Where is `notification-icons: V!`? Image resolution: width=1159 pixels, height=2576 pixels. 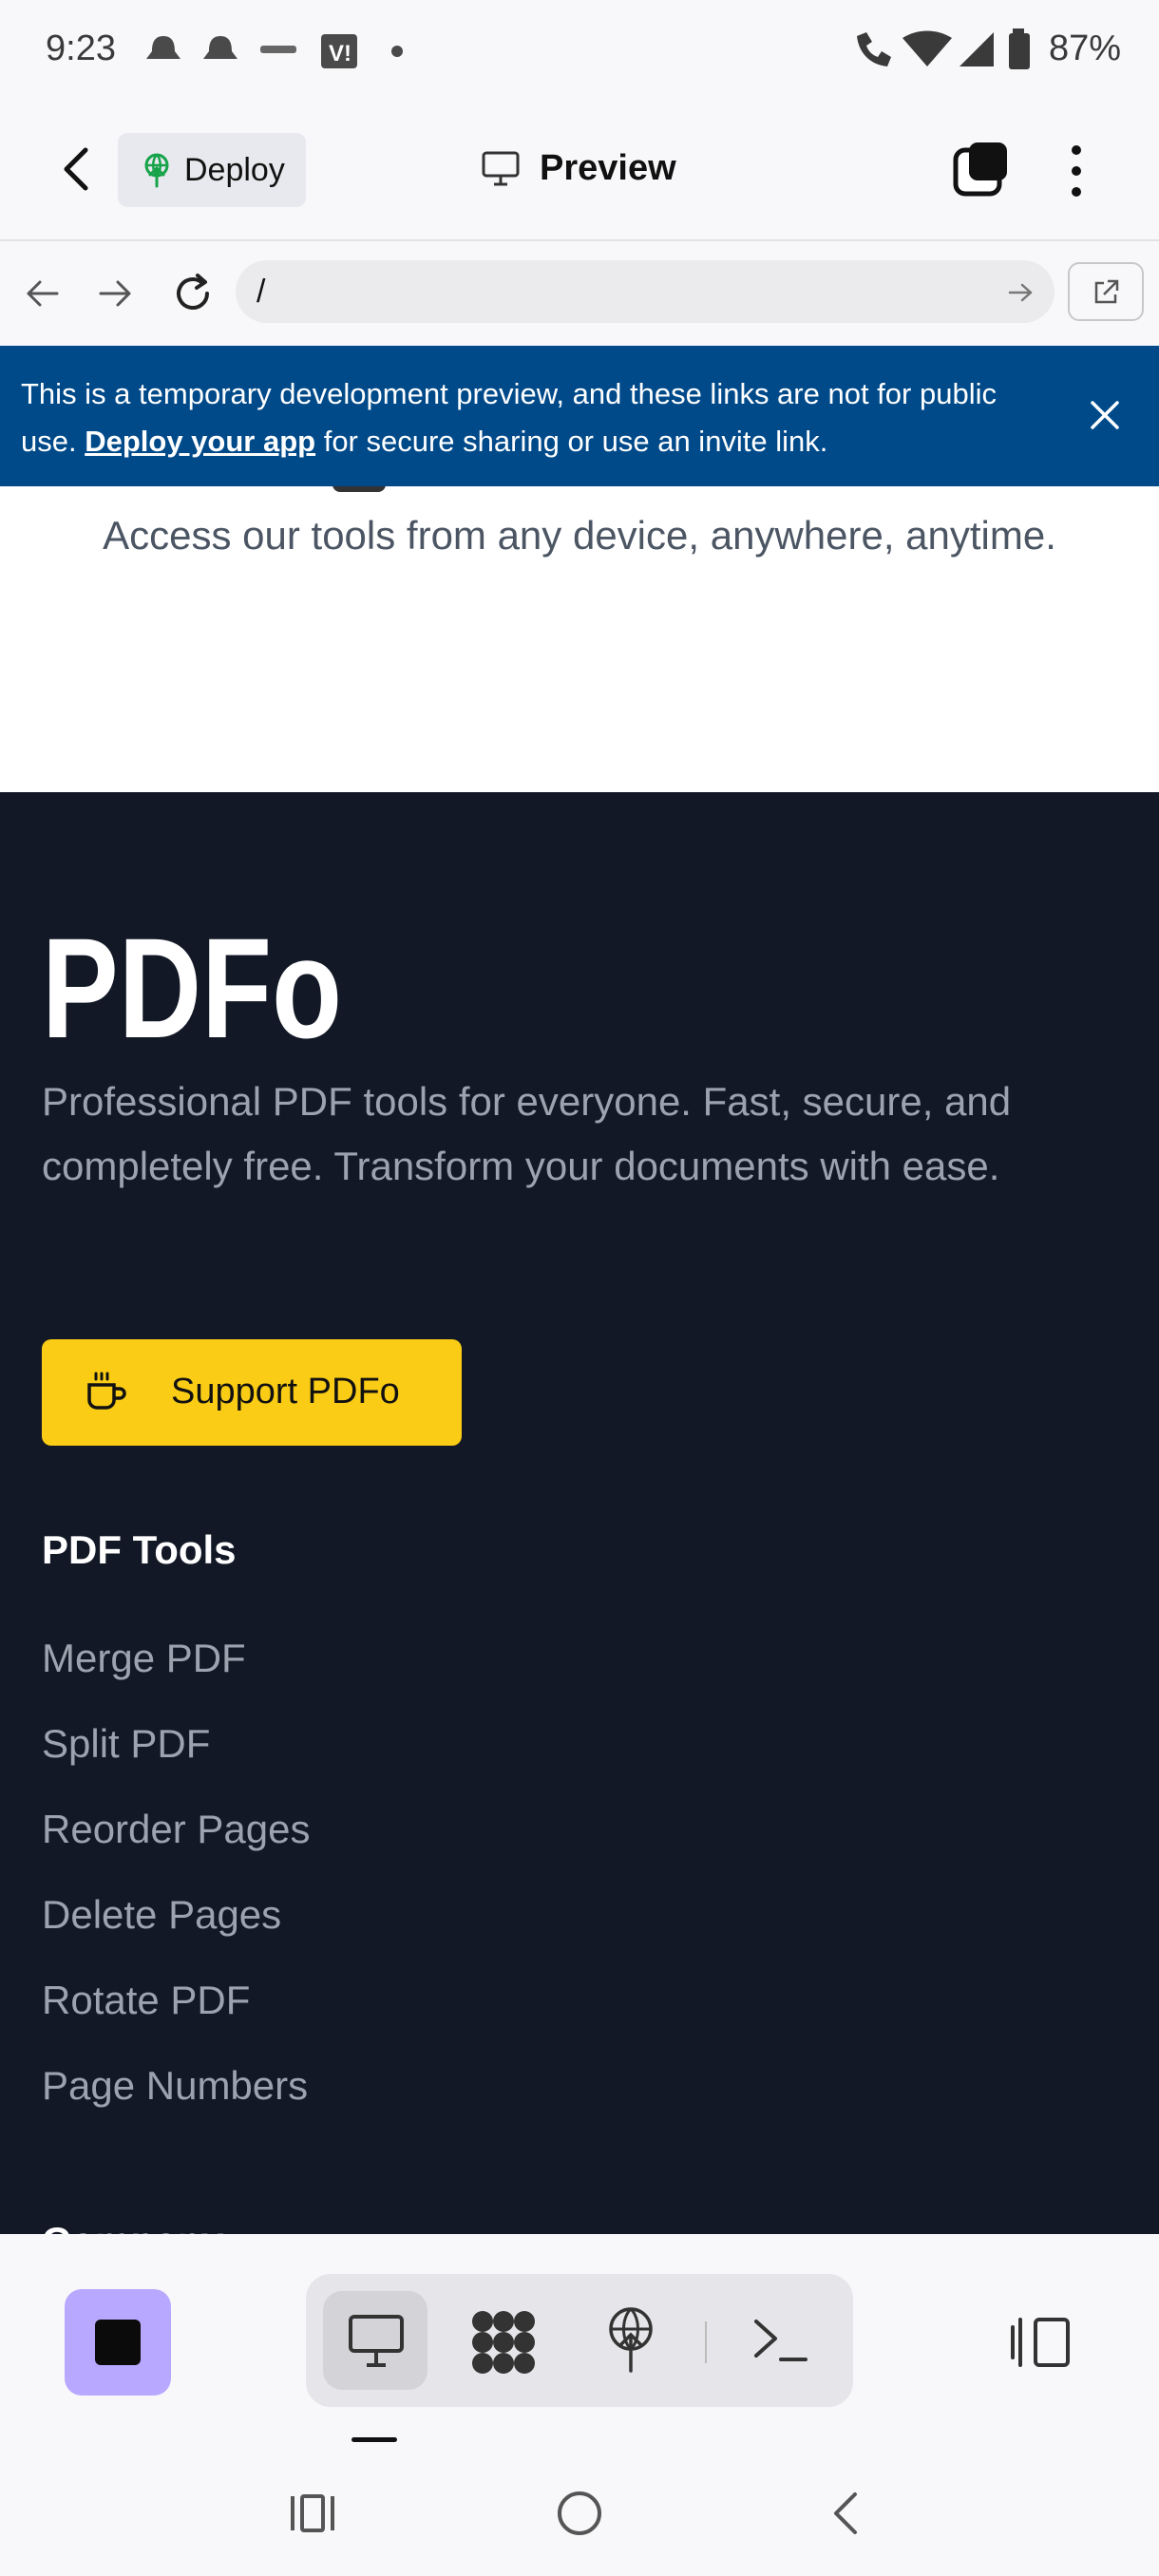 notification-icons: V! is located at coordinates (274, 51).